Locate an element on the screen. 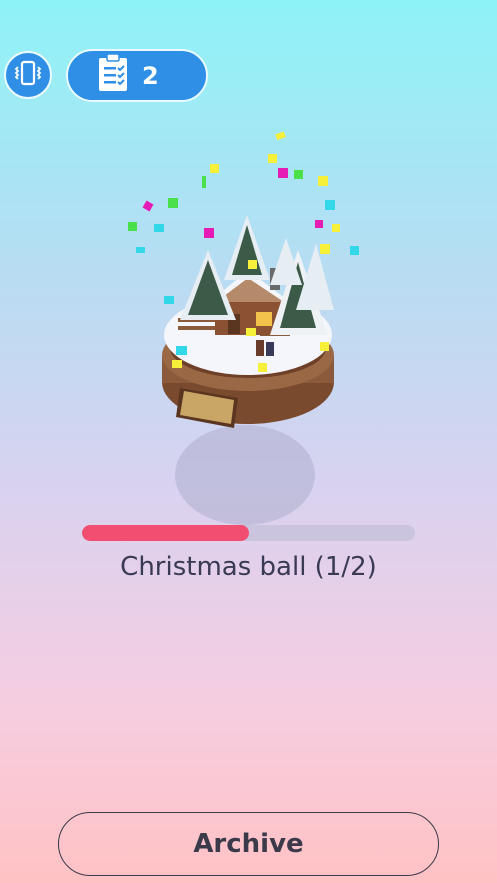 Image resolution: width=497 pixels, height=883 pixels. collection-progress-fill is located at coordinates (165, 533).